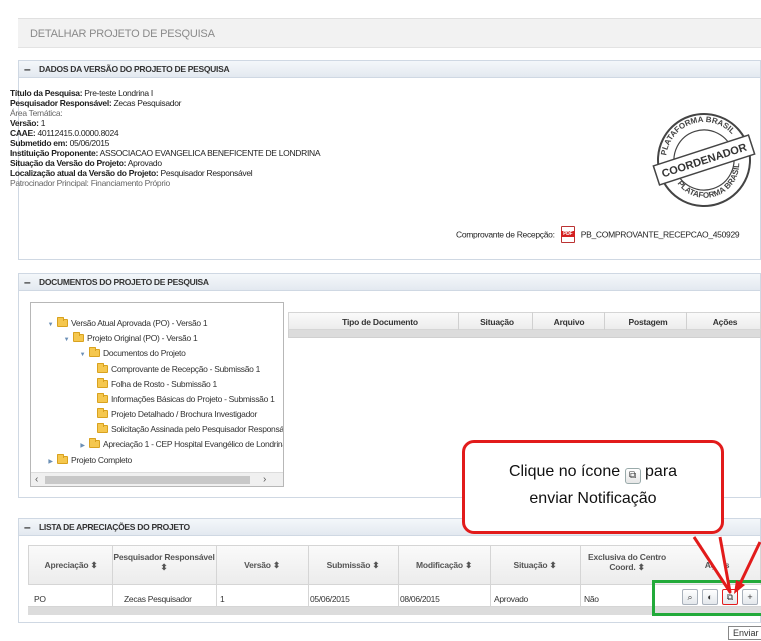  What do you see at coordinates (122, 34) in the screenshot?
I see `page-title: DETALHAR PROJETO DE PESQUISA` at bounding box center [122, 34].